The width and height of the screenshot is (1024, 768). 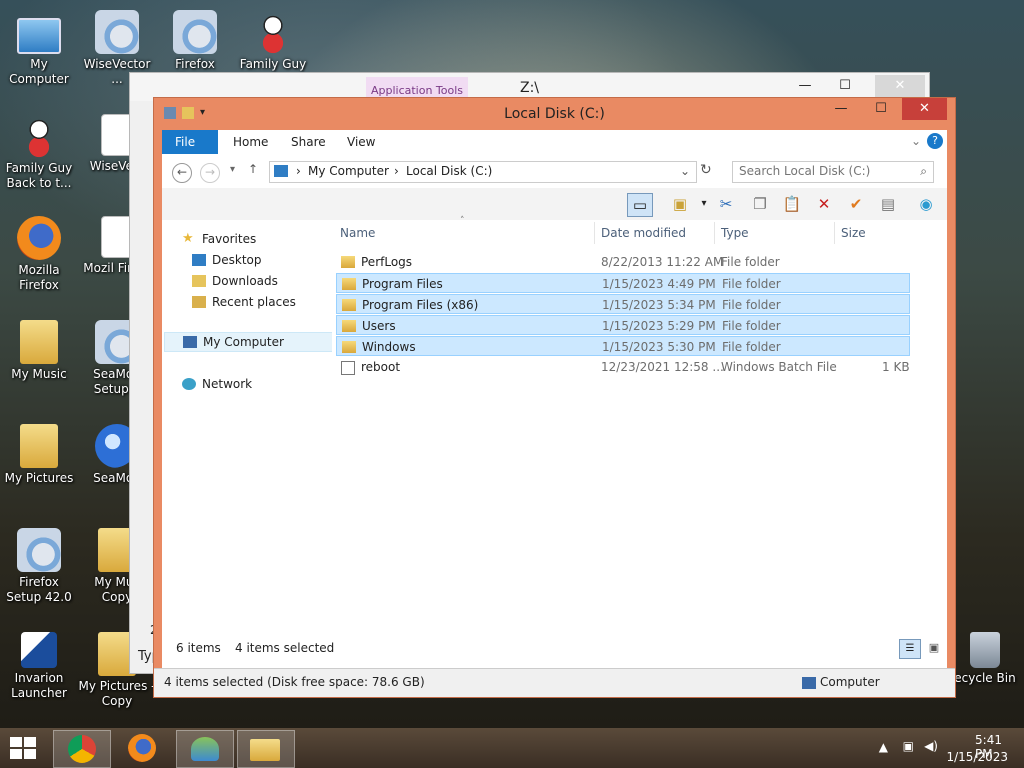 What do you see at coordinates (751, 326) in the screenshot?
I see `file-type: File folder` at bounding box center [751, 326].